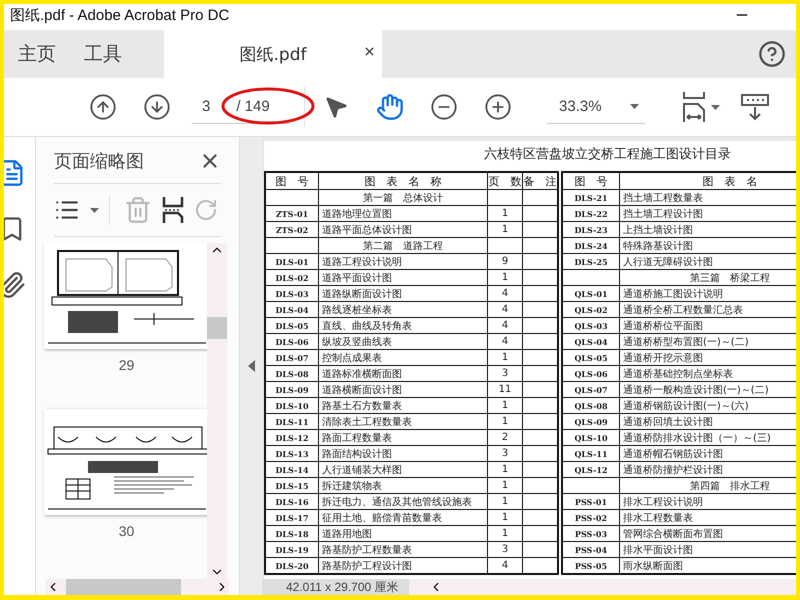 This screenshot has width=800, height=600. What do you see at coordinates (708, 310) in the screenshot?
I see `drawing-name: 通道桥全桥工程数量汇总表` at bounding box center [708, 310].